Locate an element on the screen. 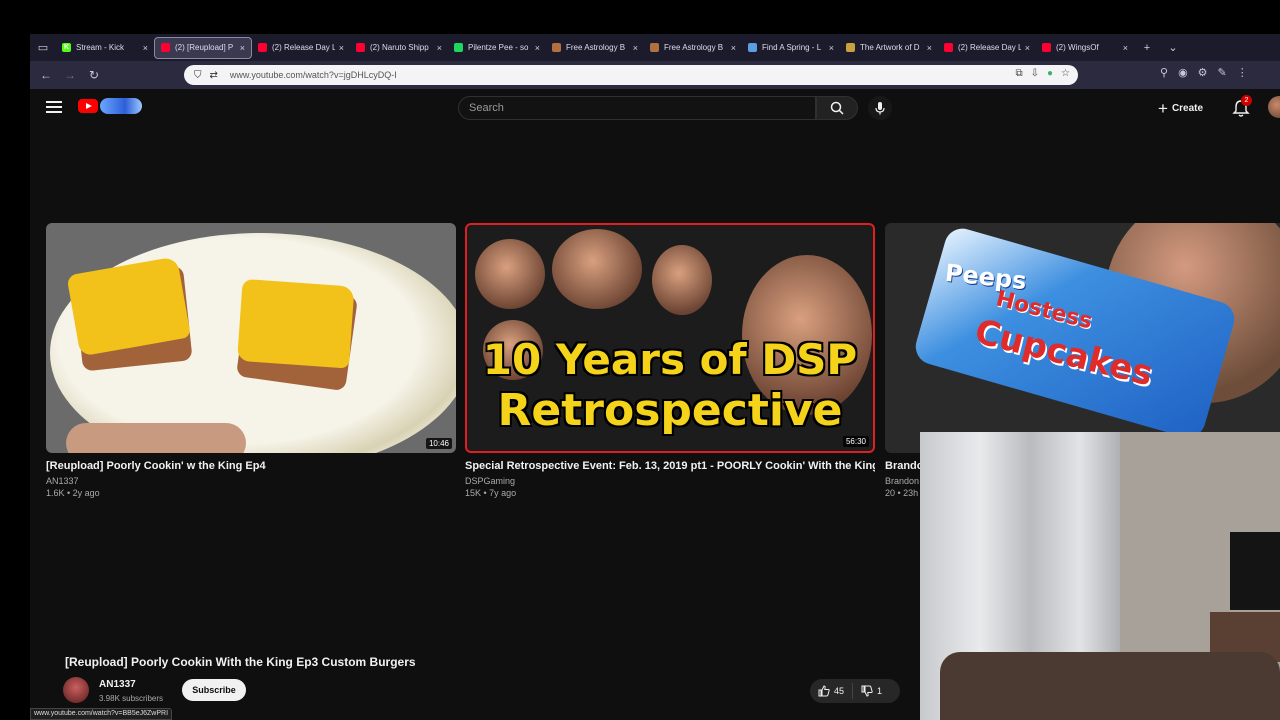  tab-title: The Artwork of D is located at coordinates (890, 47).